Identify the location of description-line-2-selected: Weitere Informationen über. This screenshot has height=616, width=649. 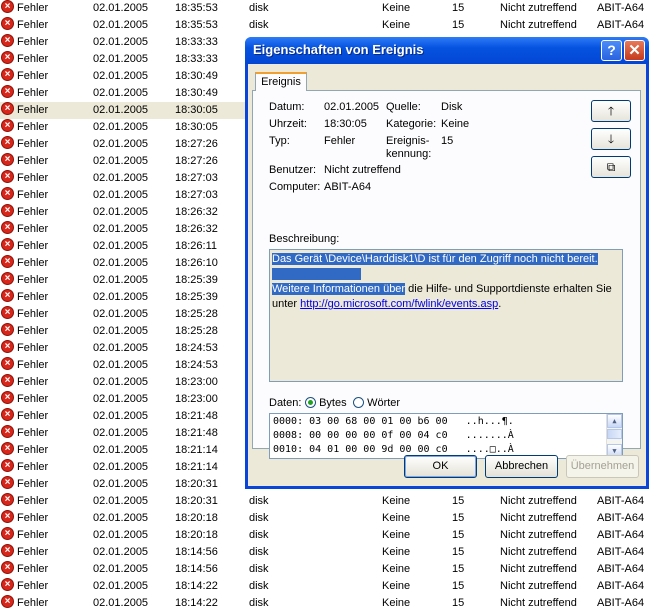
(339, 289).